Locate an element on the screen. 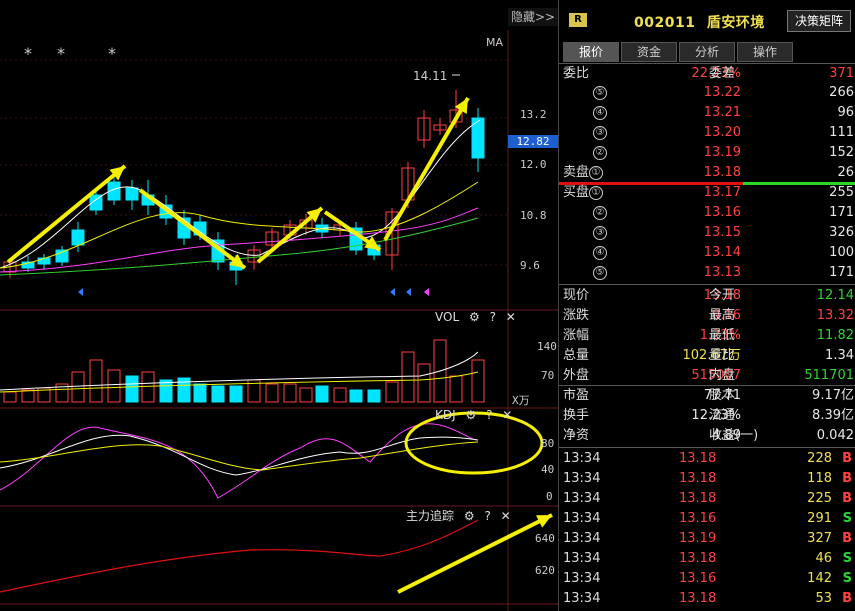 The image size is (855, 611). ask-row: ③ 13.20 111 is located at coordinates (707, 133).